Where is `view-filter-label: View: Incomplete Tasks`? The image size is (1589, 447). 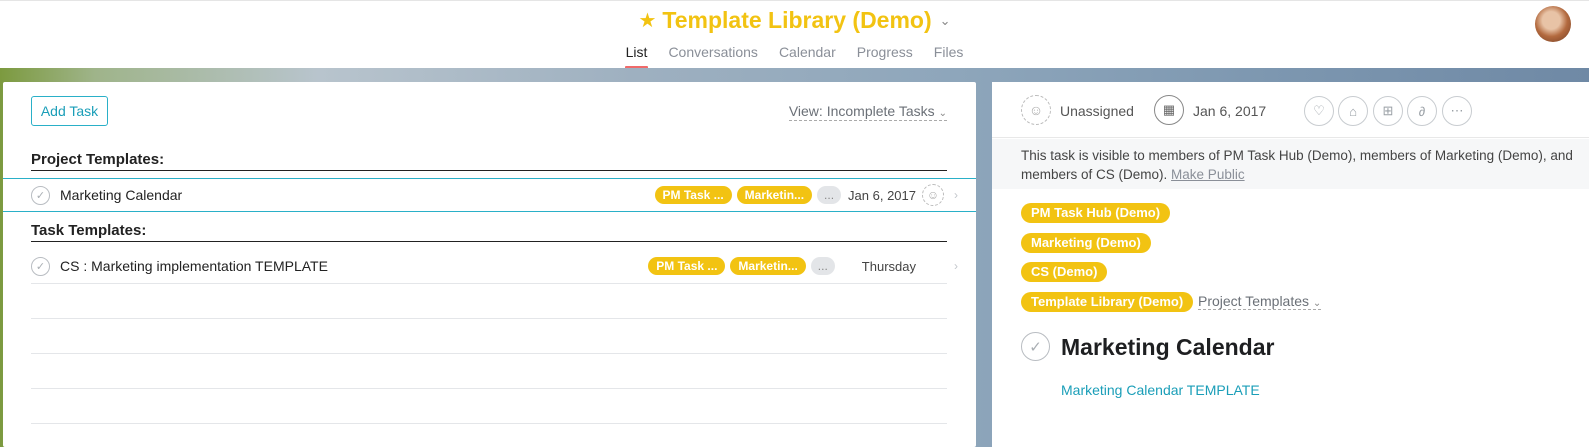 view-filter-label: View: Incomplete Tasks is located at coordinates (861, 111).